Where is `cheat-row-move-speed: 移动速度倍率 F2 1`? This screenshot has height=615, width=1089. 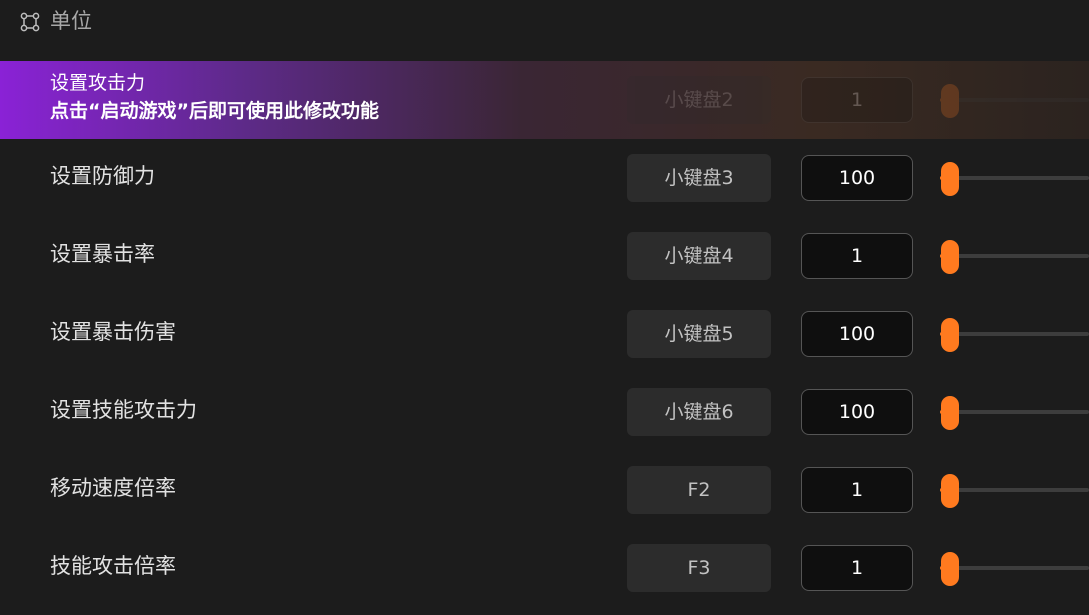
cheat-row-move-speed: 移动速度倍率 F2 1 is located at coordinates (544, 490).